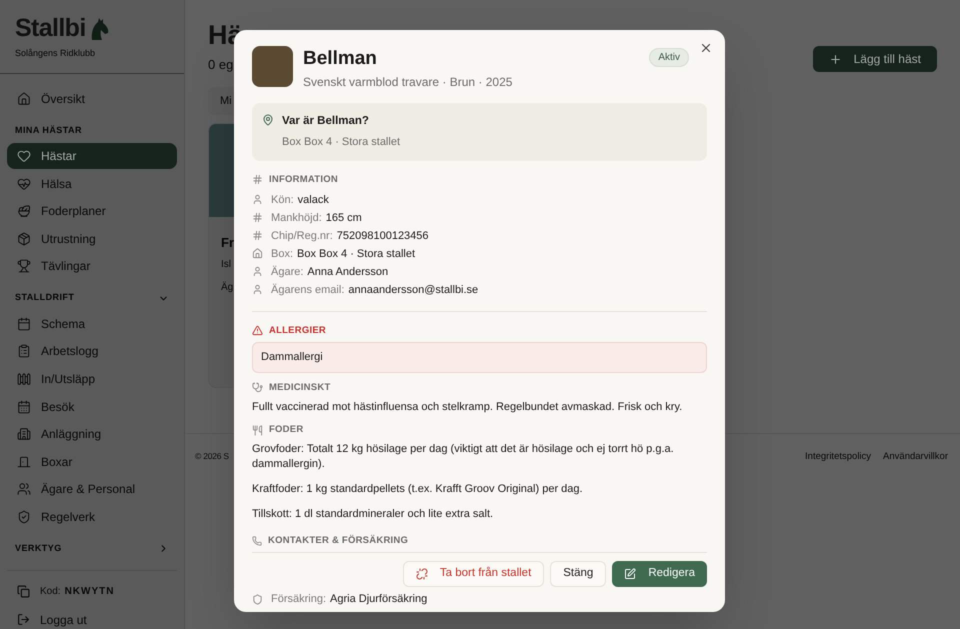 Image resolution: width=960 pixels, height=629 pixels. What do you see at coordinates (24, 266) in the screenshot?
I see `trophy-icon` at bounding box center [24, 266].